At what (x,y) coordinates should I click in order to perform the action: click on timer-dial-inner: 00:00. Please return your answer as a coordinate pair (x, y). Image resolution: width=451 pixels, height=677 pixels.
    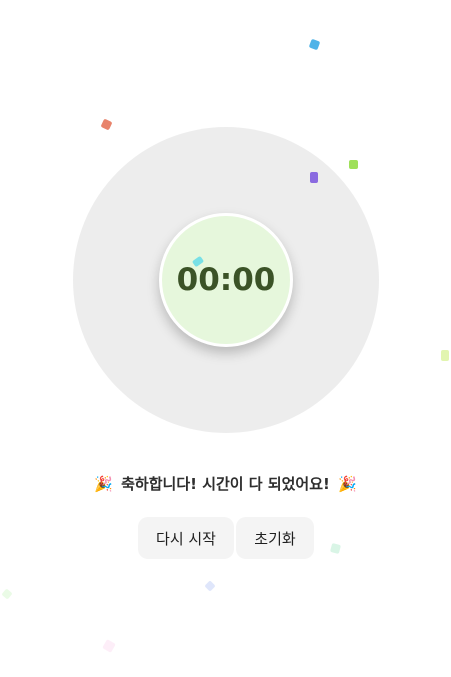
    Looking at the image, I should click on (226, 280).